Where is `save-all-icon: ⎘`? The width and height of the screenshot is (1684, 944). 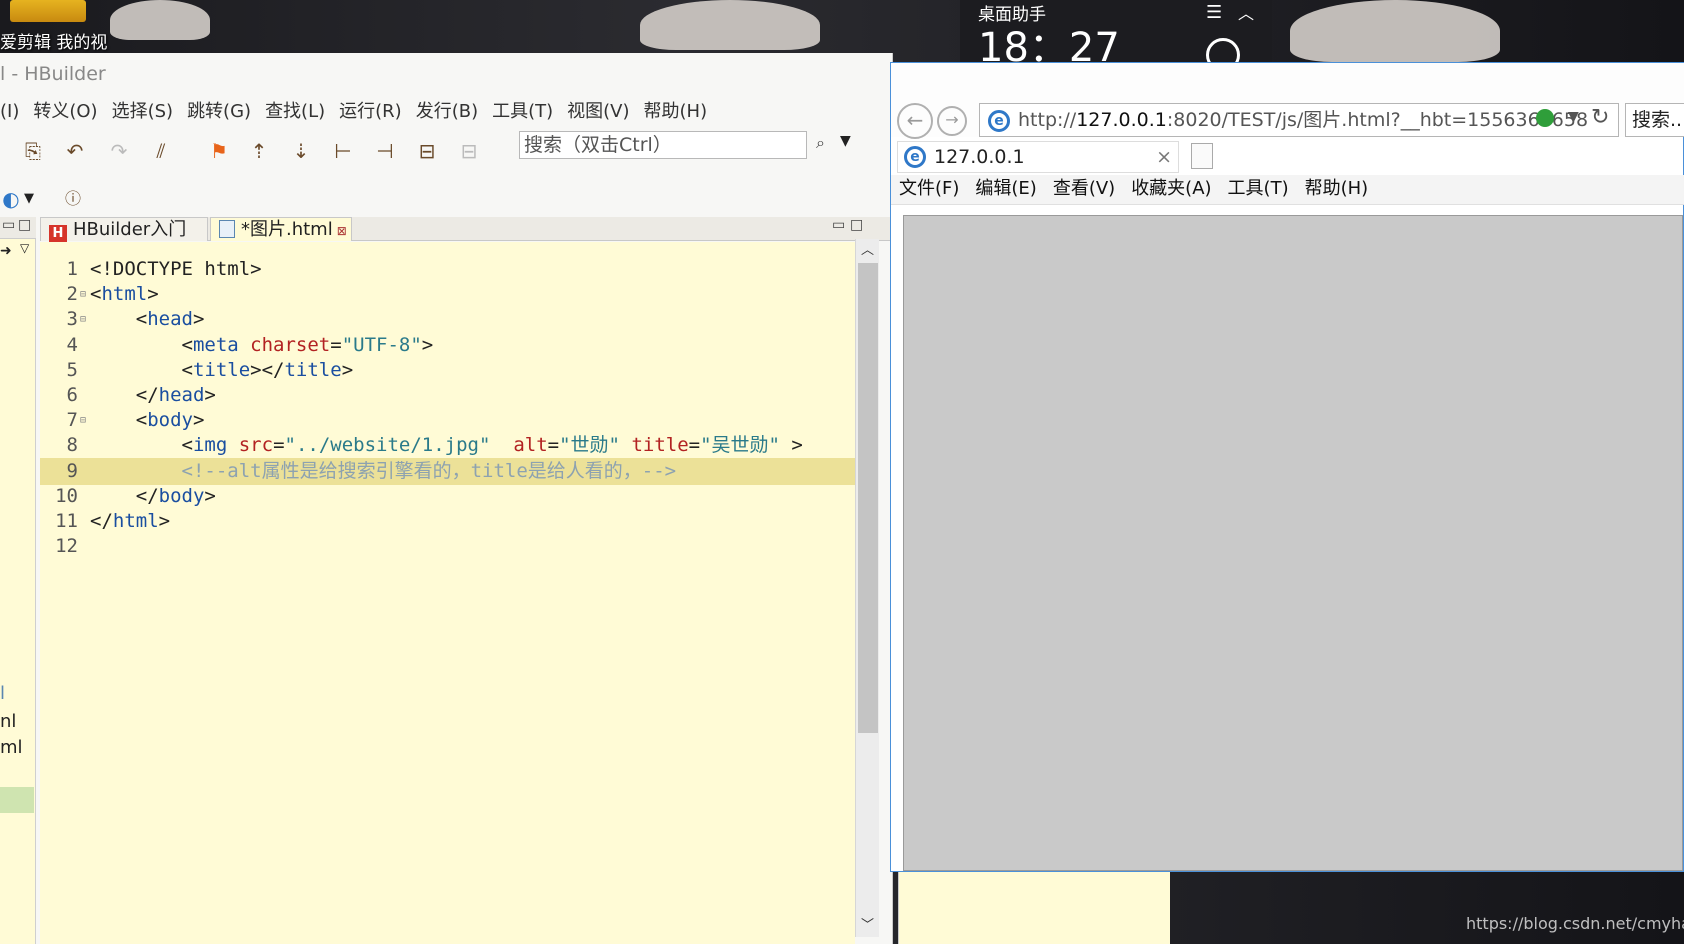
save-all-icon: ⎘ is located at coordinates (33, 151).